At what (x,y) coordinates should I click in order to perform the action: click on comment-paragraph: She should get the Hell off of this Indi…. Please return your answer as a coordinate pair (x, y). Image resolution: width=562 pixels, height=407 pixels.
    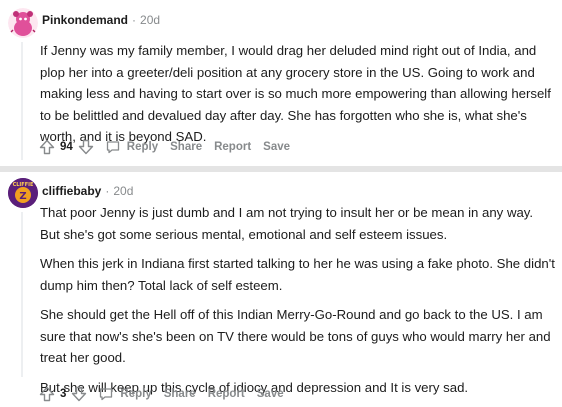
    Looking at the image, I should click on (295, 336).